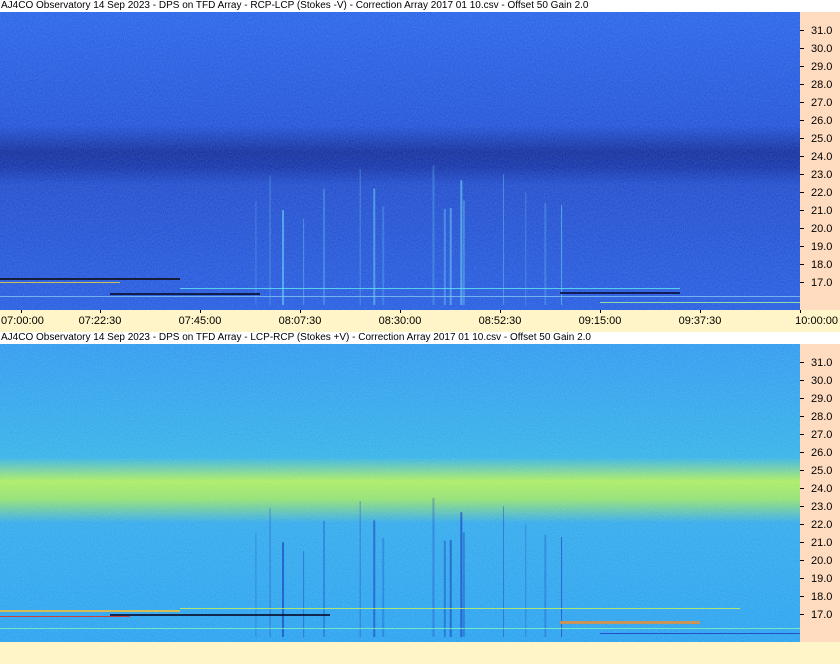 The width and height of the screenshot is (840, 664). I want to click on top-freq-label: 29.0, so click(822, 67).